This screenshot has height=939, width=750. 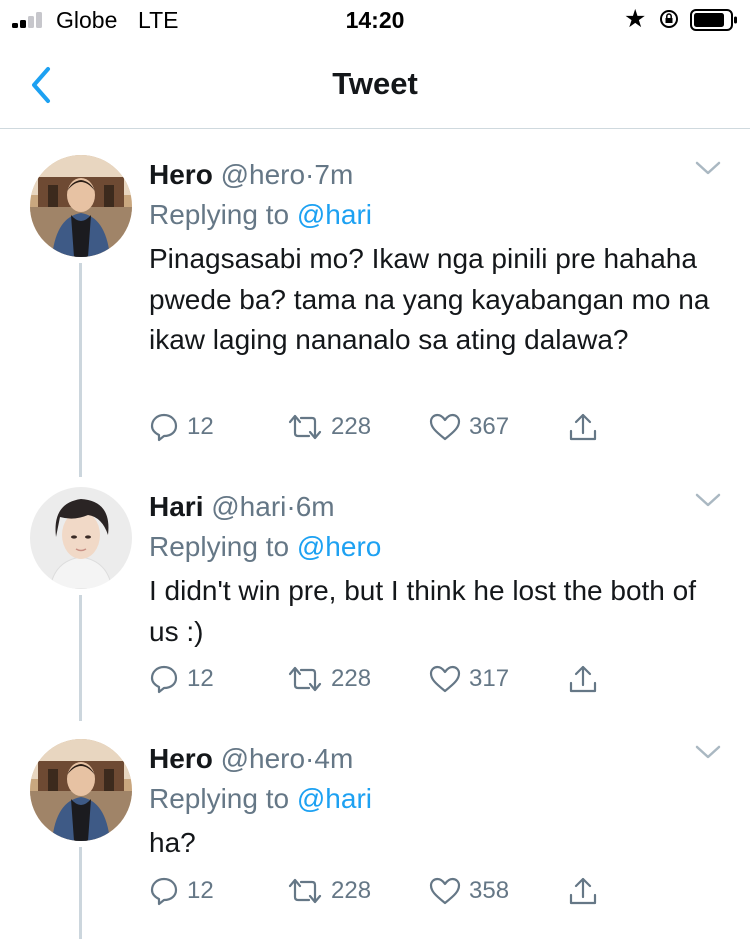 What do you see at coordinates (713, 20) in the screenshot?
I see `battery-icon` at bounding box center [713, 20].